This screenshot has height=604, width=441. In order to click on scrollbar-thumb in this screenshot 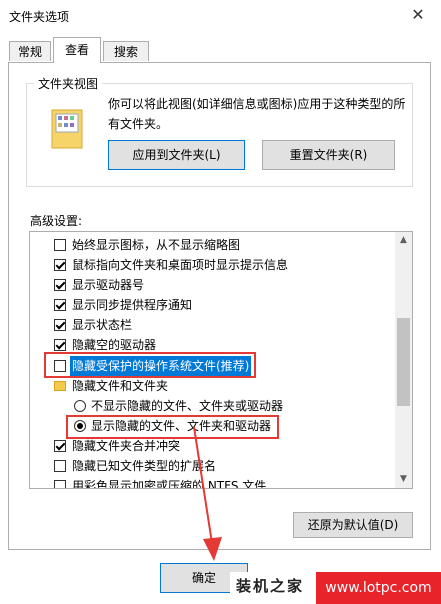, I will do `click(403, 362)`.